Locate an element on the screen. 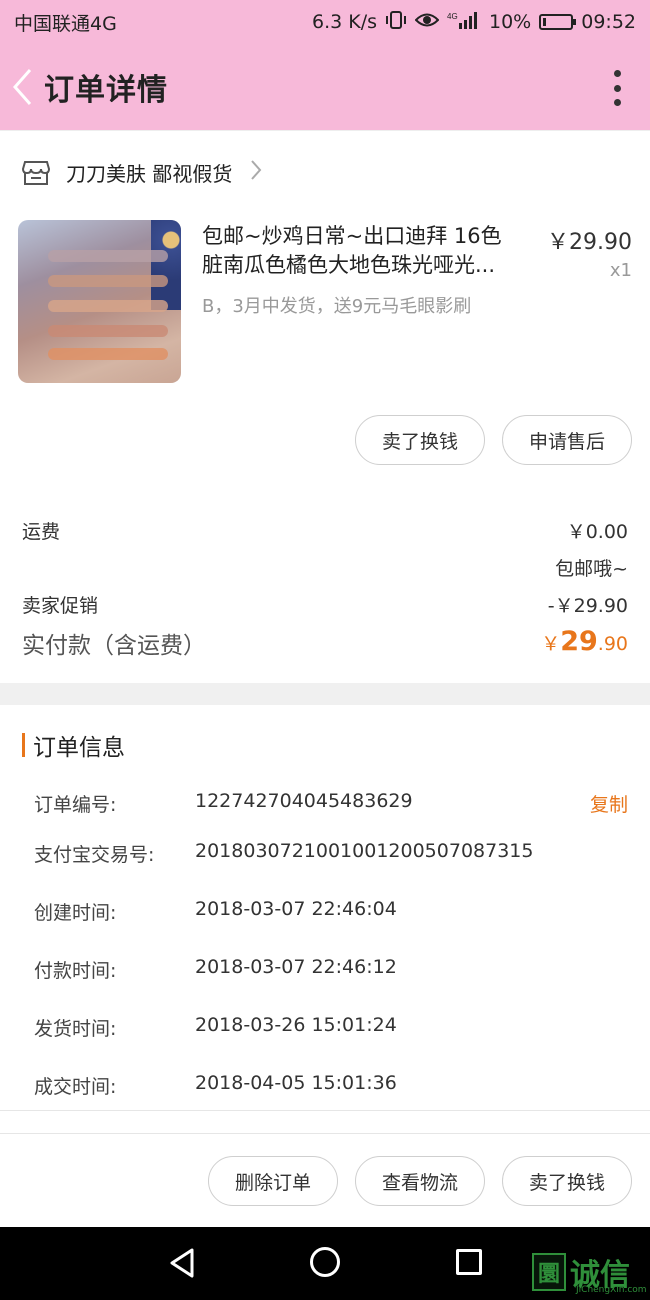 Image resolution: width=650 pixels, height=1300 pixels. product-title-line: 包邮~炒鸡日常~出口迪拜 16色 is located at coordinates (352, 236).